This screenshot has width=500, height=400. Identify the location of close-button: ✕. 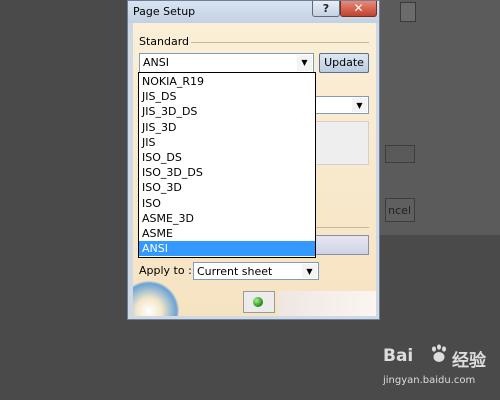
(358, 9).